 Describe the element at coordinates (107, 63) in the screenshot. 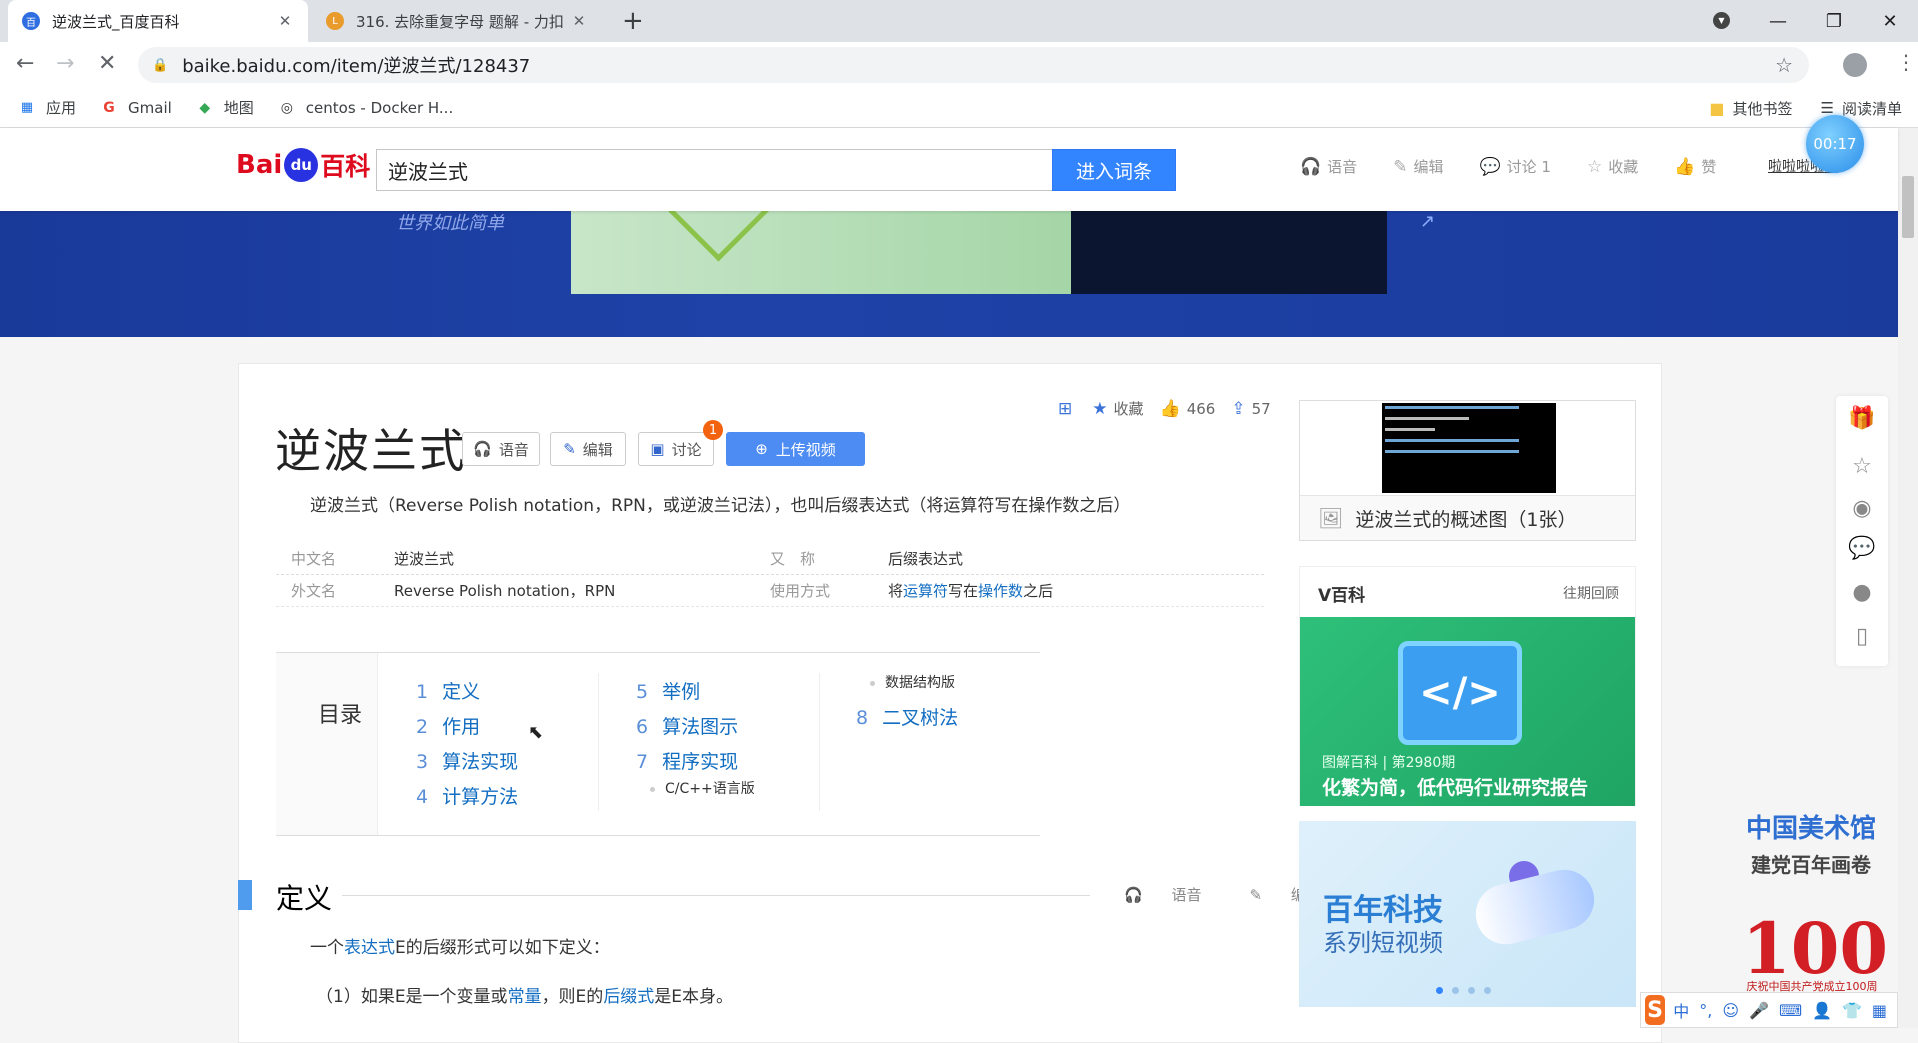

I see `stop-loading-icon: ✕` at that location.